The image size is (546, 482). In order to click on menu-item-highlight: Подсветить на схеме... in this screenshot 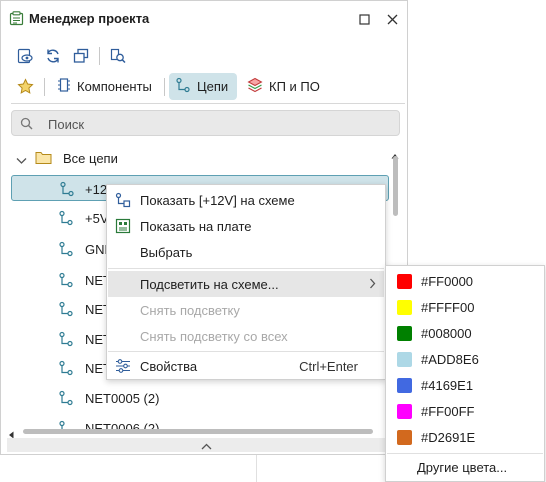, I will do `click(246, 284)`.